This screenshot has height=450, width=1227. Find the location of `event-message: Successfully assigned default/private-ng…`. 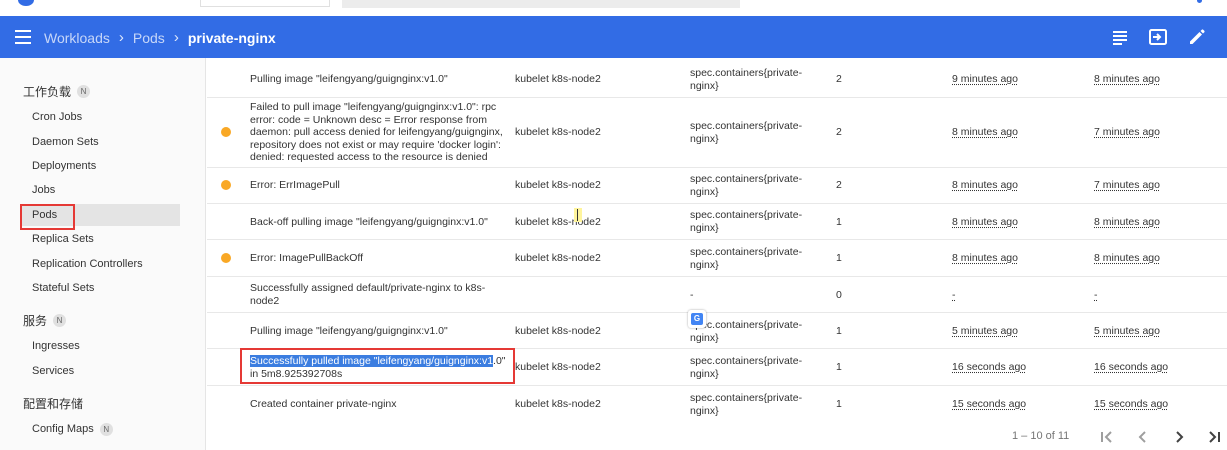

event-message: Successfully assigned default/private-ng… is located at coordinates (368, 294).